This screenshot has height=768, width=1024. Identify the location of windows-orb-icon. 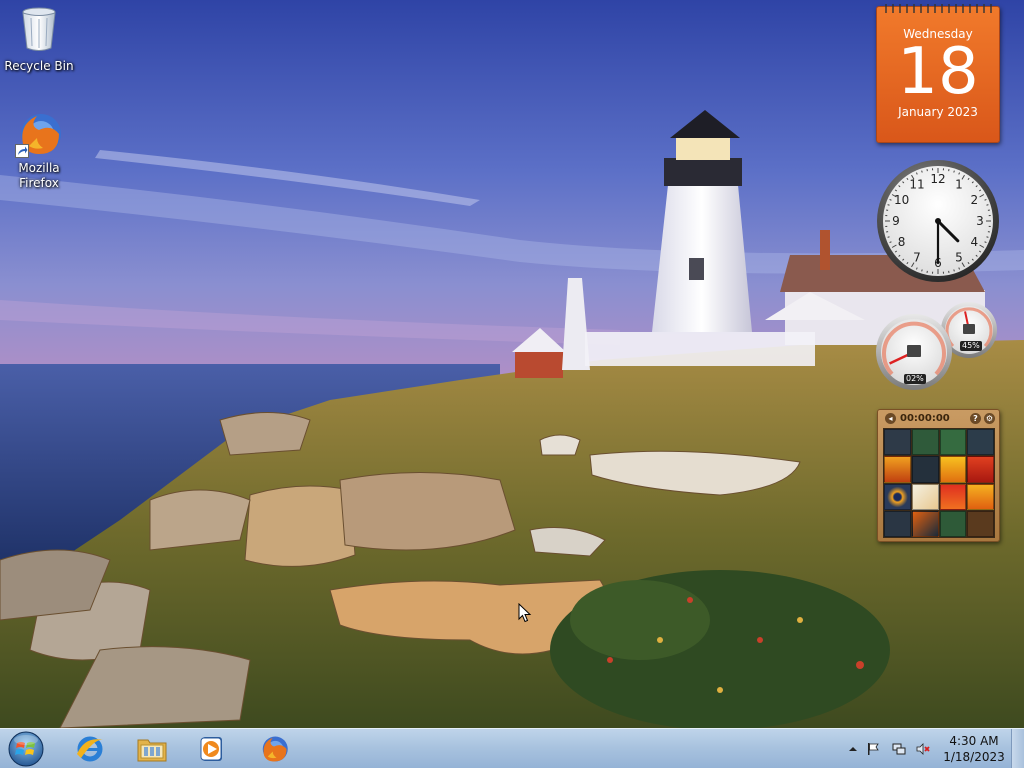
(26, 749).